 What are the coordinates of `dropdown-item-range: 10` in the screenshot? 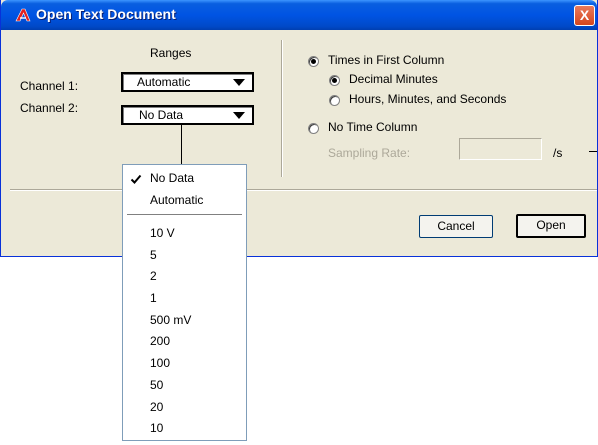 It's located at (156, 428).